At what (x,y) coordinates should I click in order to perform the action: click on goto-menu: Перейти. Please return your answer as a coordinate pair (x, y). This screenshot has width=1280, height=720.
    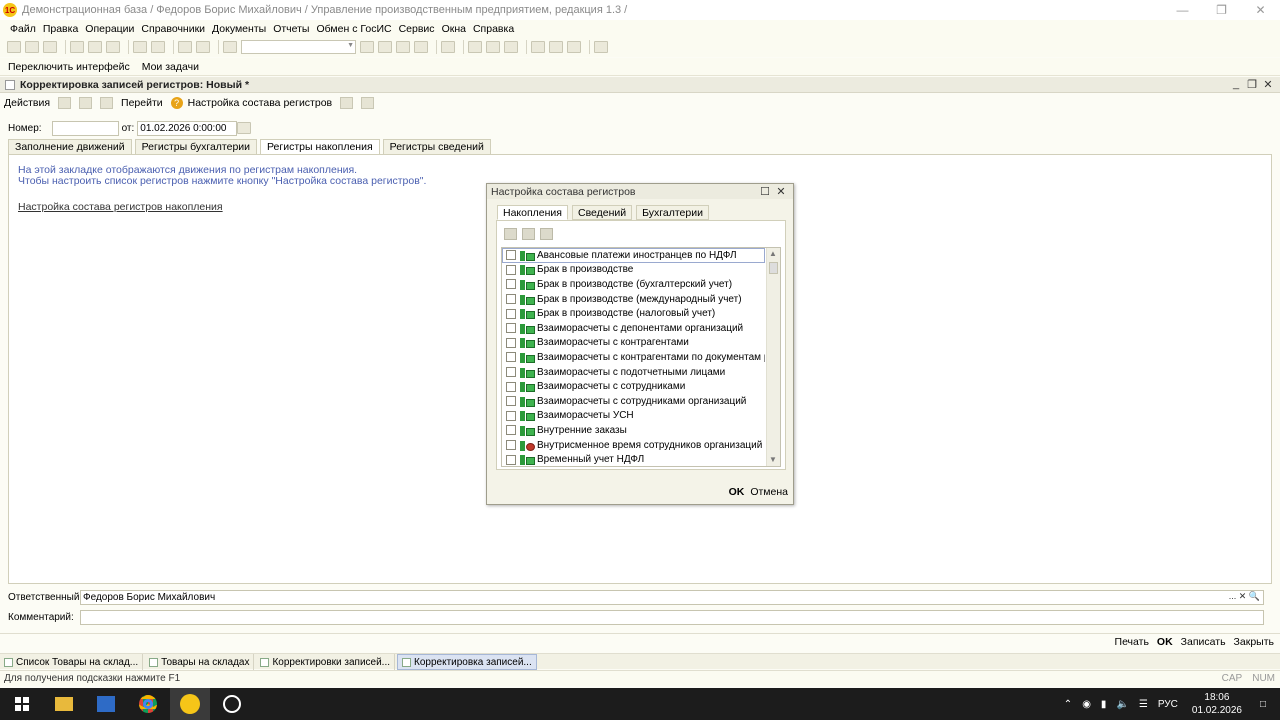
    Looking at the image, I should click on (142, 103).